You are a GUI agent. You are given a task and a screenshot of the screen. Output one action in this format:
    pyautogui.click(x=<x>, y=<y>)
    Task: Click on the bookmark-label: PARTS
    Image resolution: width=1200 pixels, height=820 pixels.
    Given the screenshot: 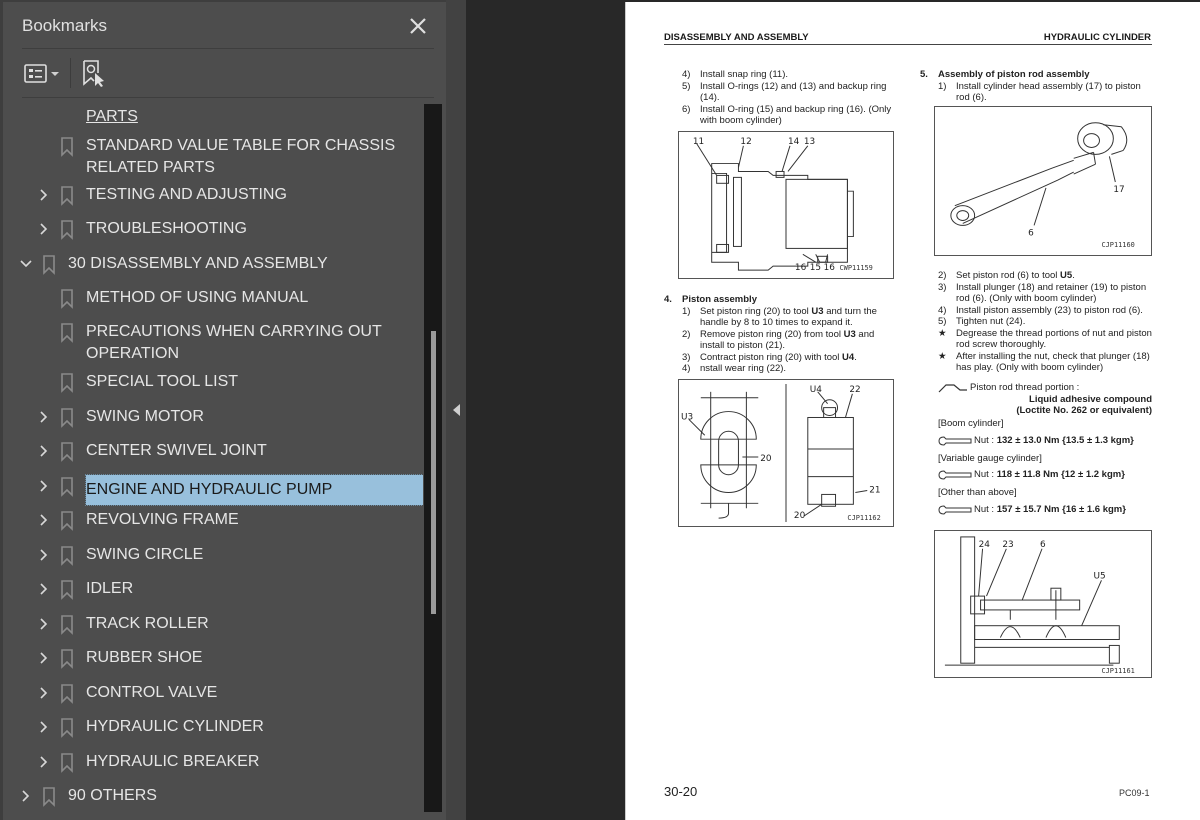 What is the action you would take?
    pyautogui.click(x=112, y=116)
    